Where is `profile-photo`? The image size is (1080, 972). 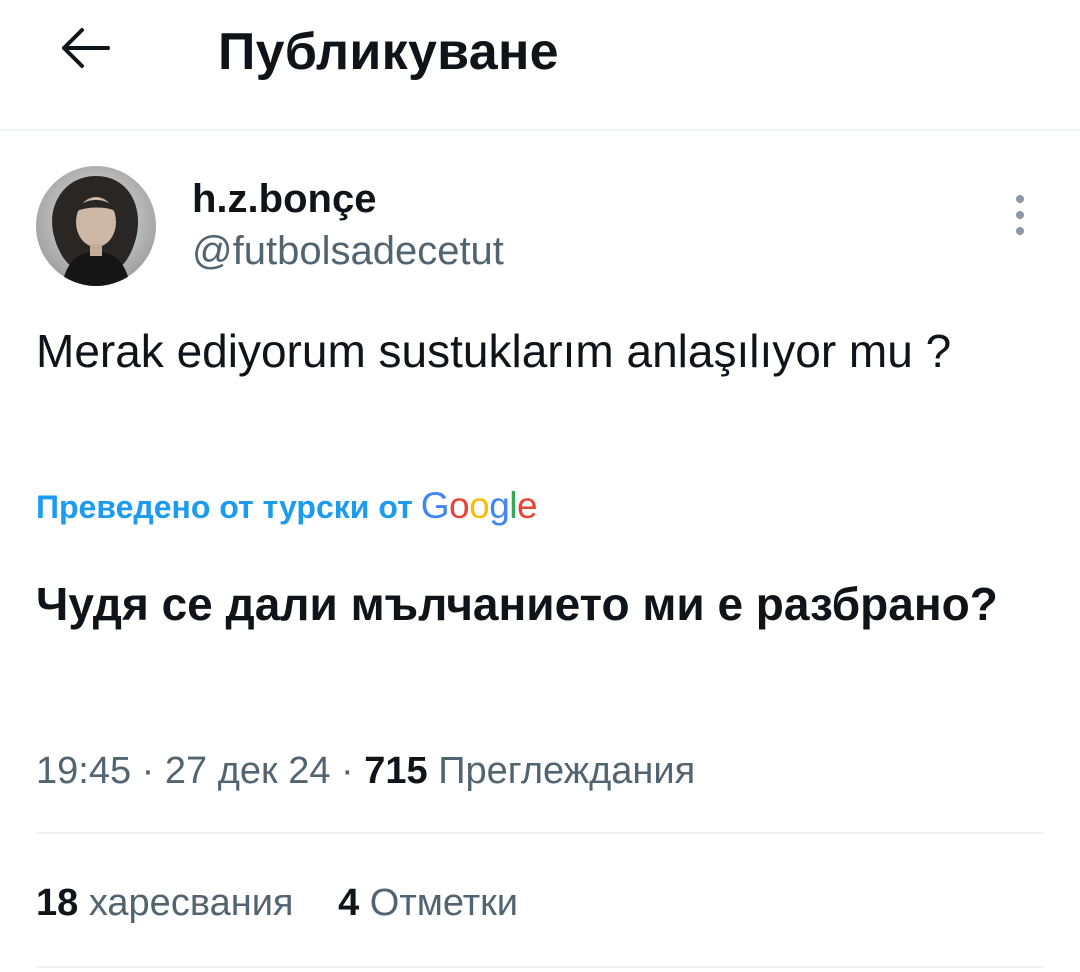
profile-photo is located at coordinates (96, 226).